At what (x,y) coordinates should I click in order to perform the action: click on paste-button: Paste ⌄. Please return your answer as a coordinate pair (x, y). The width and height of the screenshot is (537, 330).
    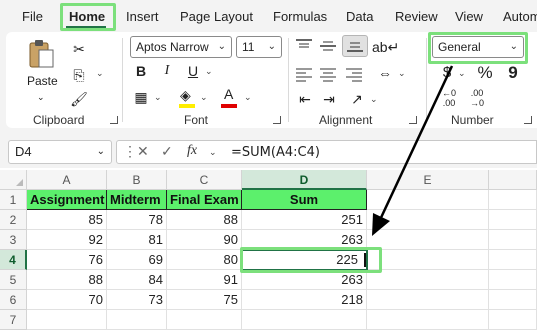
    Looking at the image, I should click on (42, 70).